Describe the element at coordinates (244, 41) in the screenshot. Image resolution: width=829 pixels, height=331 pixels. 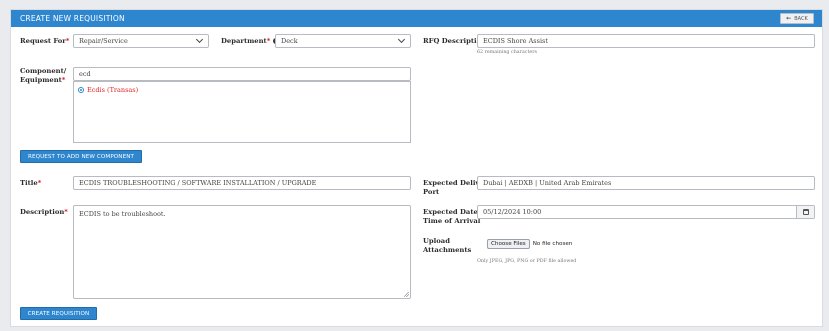
I see `department-label-text: Department` at that location.